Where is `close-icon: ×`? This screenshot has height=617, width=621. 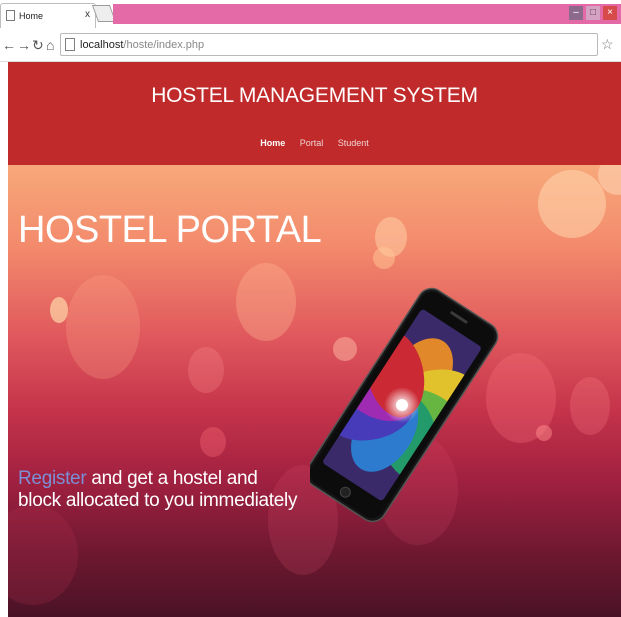
close-icon: × is located at coordinates (610, 13).